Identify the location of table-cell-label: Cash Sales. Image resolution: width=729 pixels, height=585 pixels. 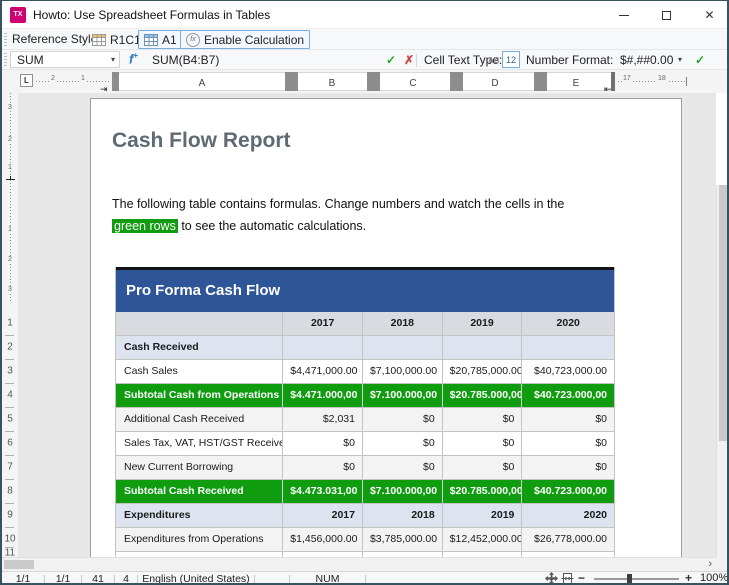
(200, 371).